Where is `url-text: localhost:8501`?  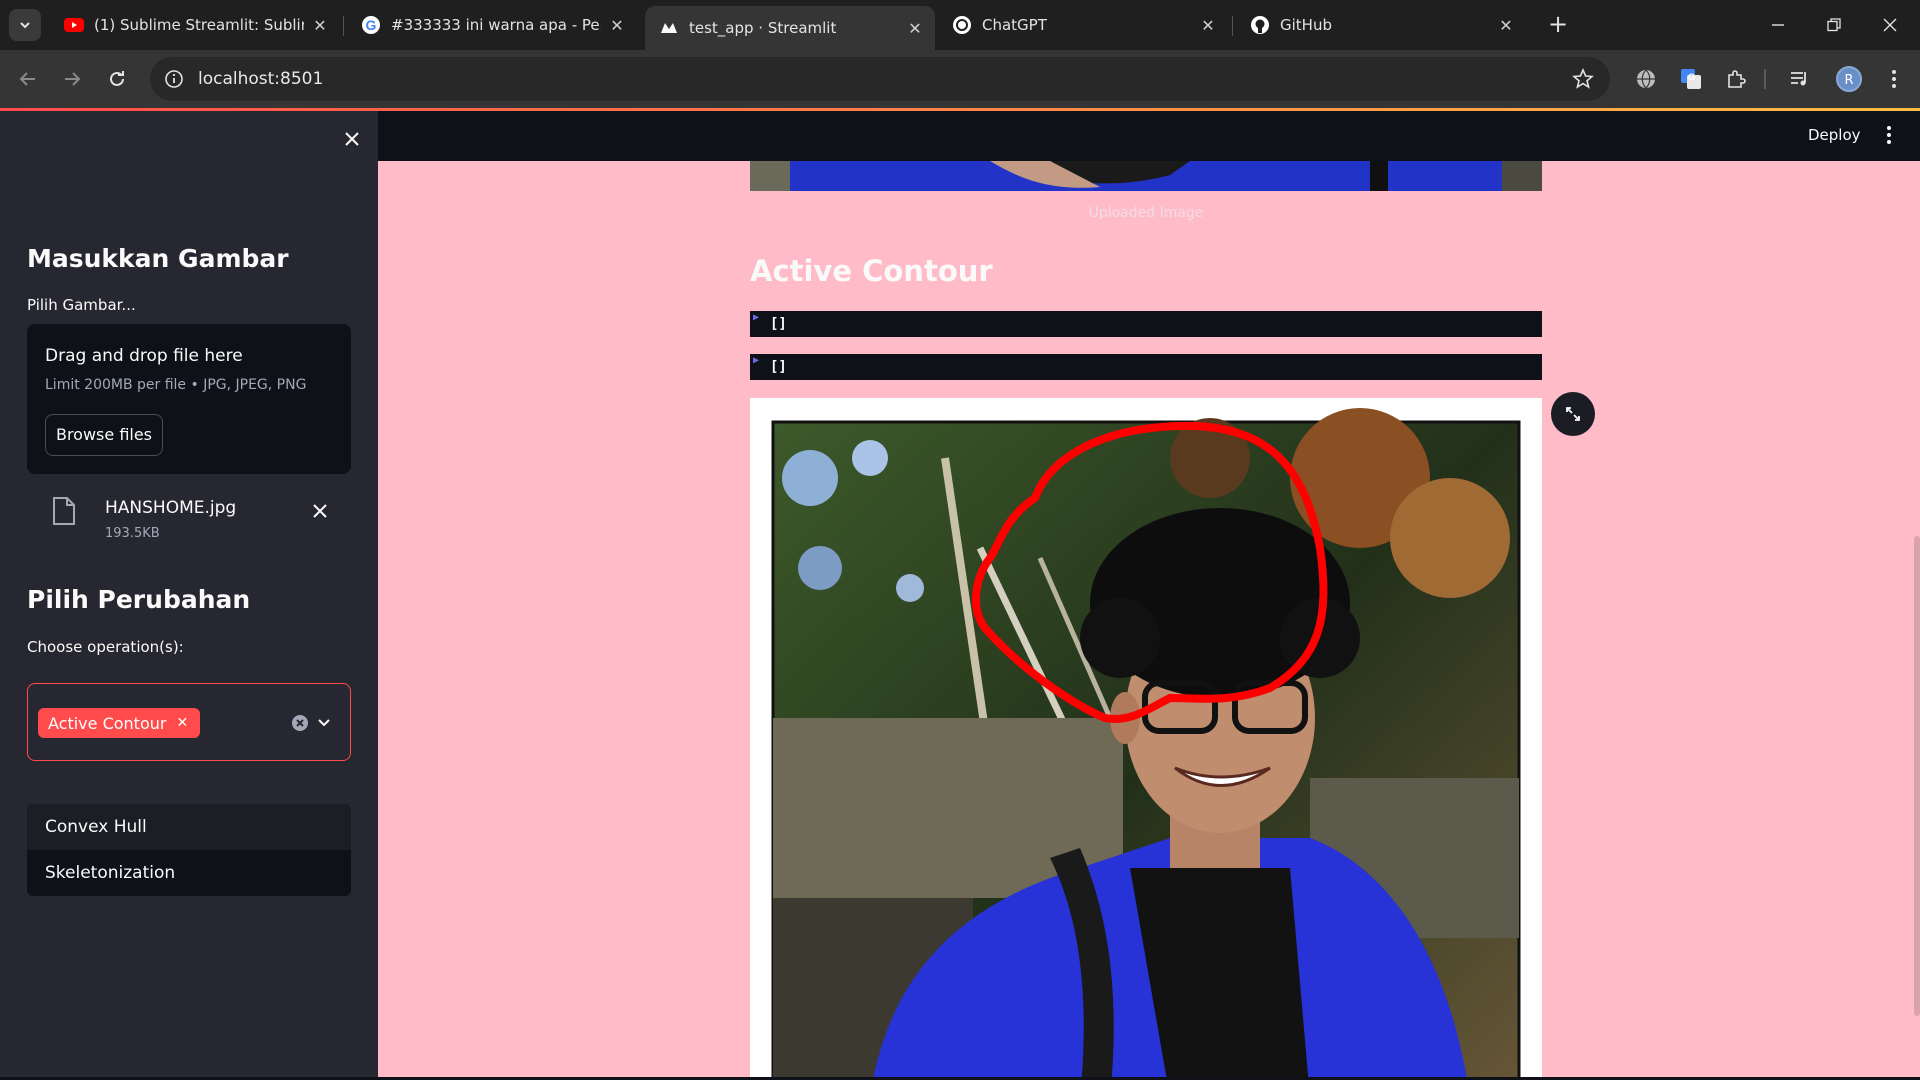 url-text: localhost:8501 is located at coordinates (260, 79).